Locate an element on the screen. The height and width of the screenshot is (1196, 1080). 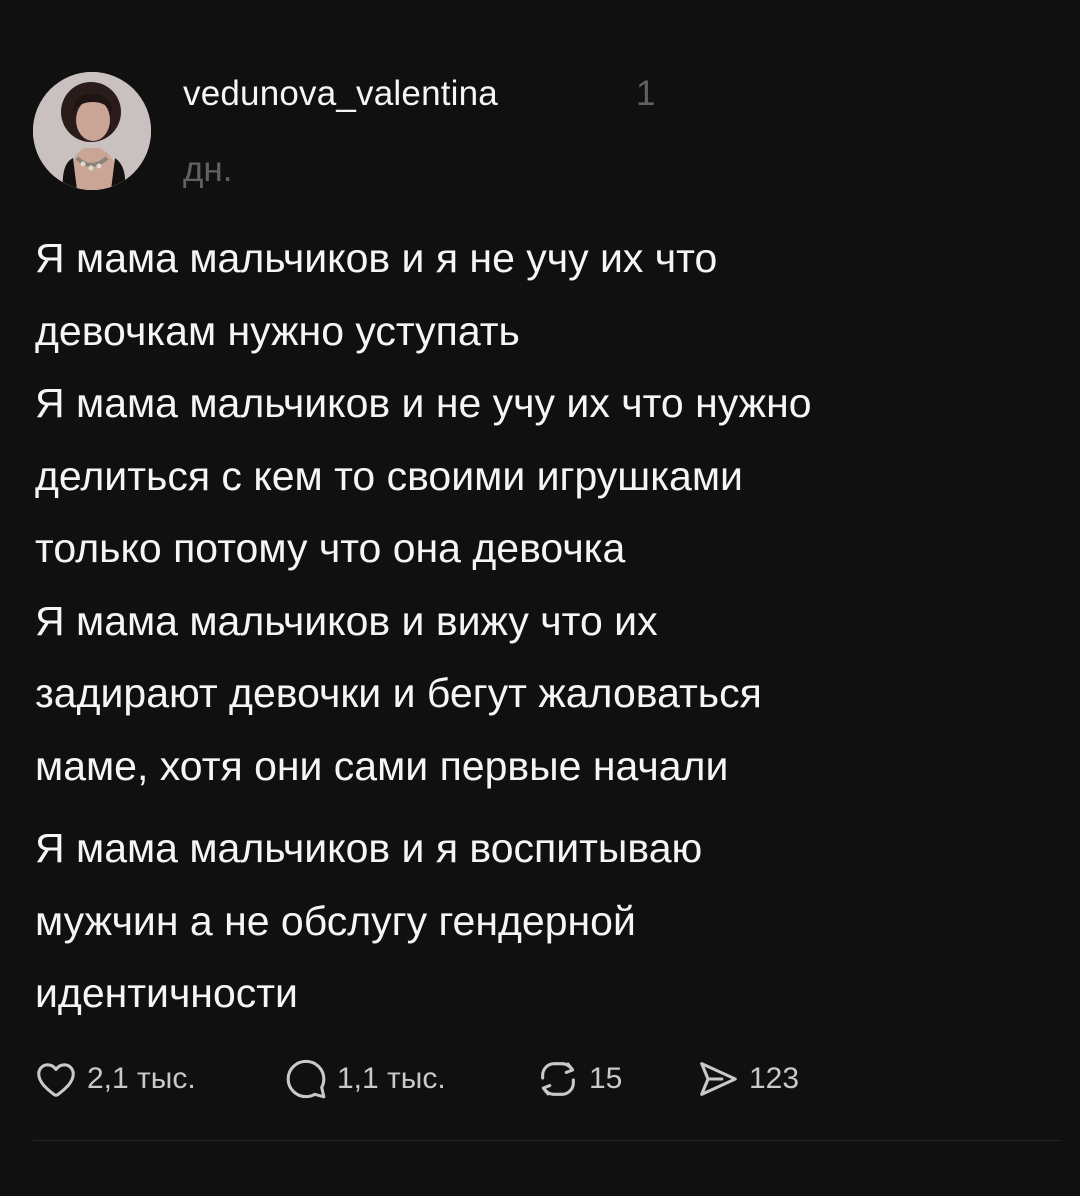
post-time-unit: дн. is located at coordinates (208, 169).